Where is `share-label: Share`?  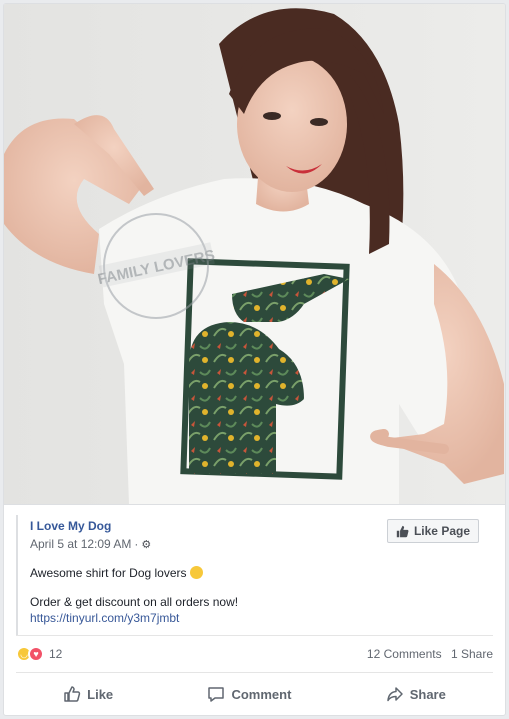
share-label: Share is located at coordinates (427, 694).